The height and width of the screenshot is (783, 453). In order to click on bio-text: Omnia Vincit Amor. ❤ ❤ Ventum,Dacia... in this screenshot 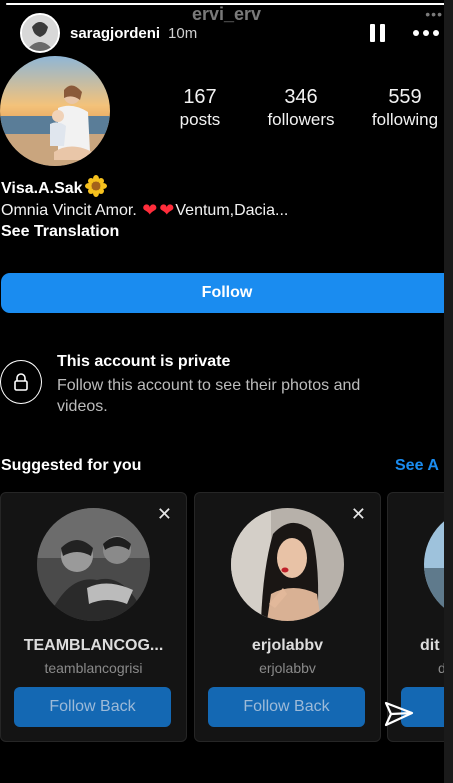, I will do `click(144, 210)`.